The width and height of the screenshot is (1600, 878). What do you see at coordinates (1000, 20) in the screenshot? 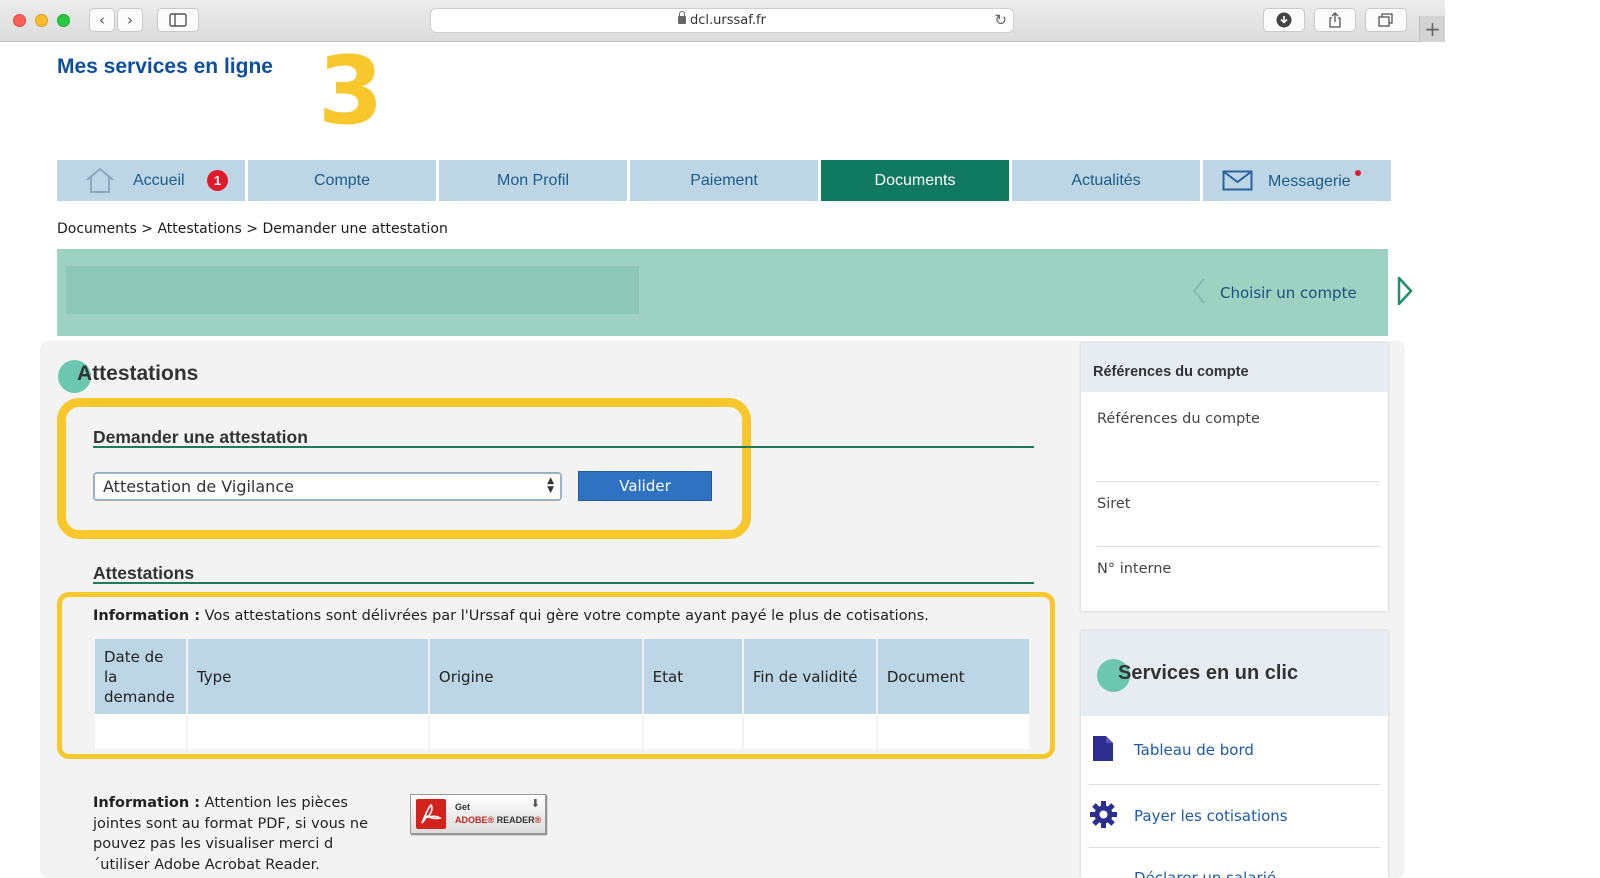
I see `reload-icon: ↻` at bounding box center [1000, 20].